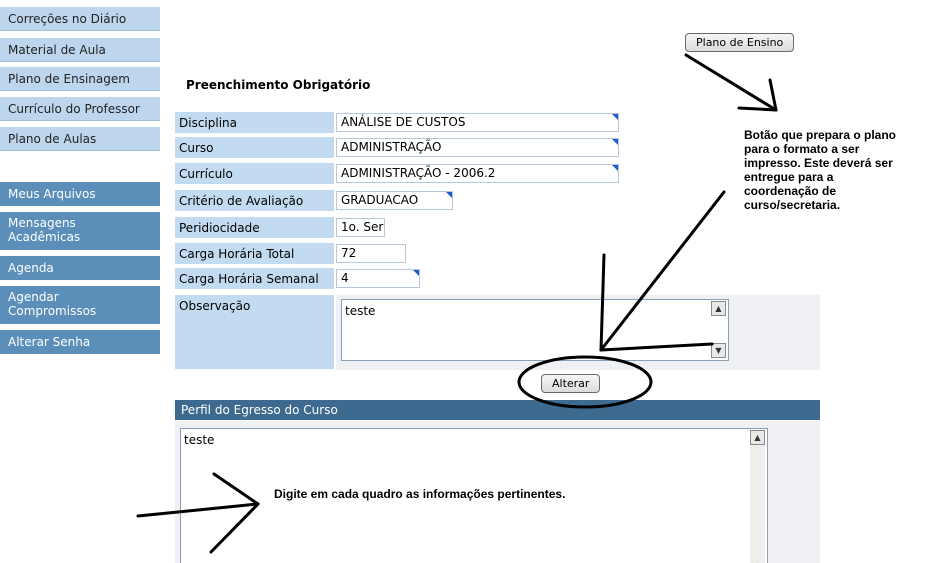 This screenshot has height=563, width=932. Describe the element at coordinates (80, 50) in the screenshot. I see `menu-item-material: Material de Aula` at that location.